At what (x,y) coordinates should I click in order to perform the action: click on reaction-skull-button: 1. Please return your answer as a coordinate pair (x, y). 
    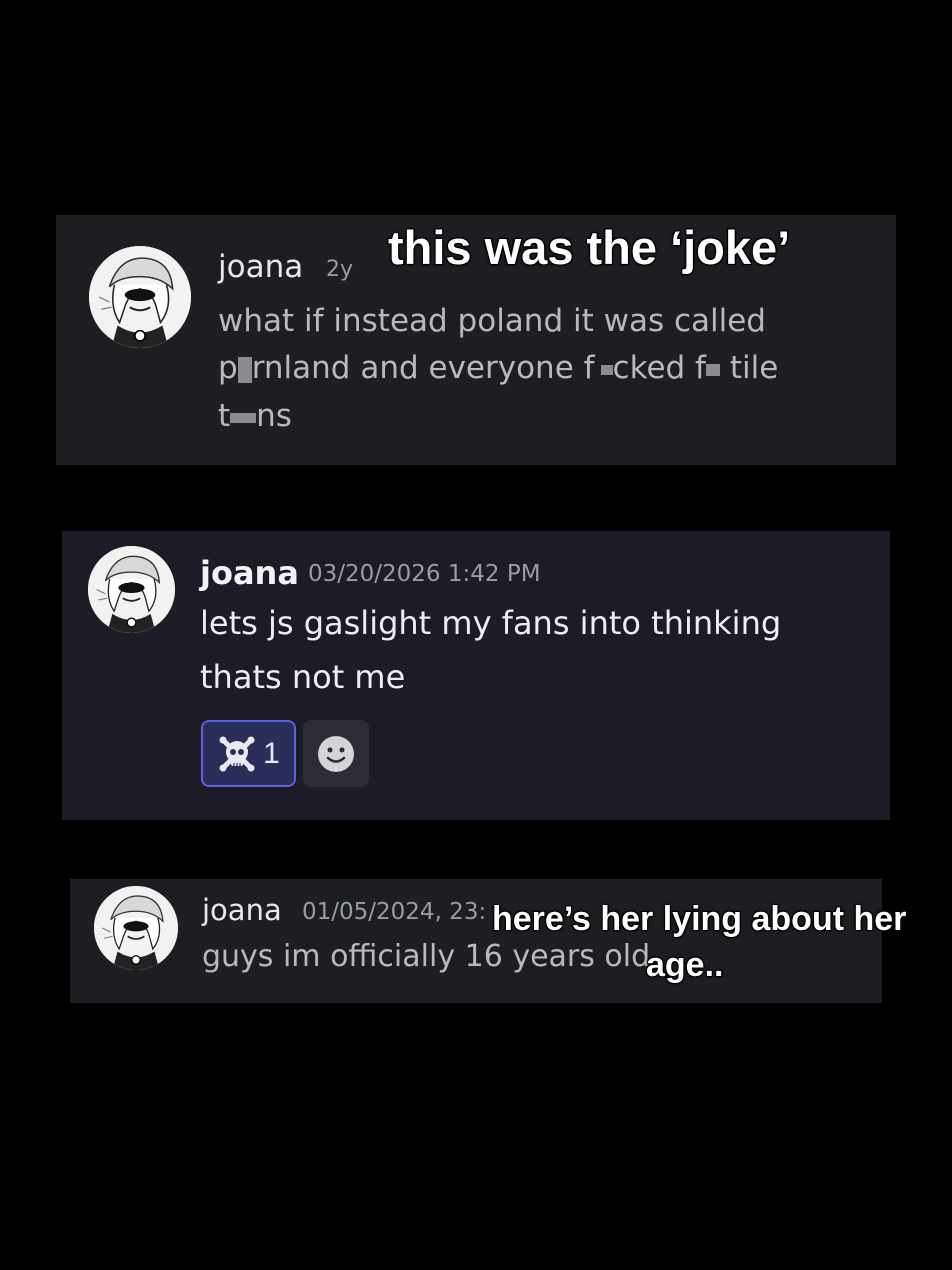
    Looking at the image, I should click on (248, 753).